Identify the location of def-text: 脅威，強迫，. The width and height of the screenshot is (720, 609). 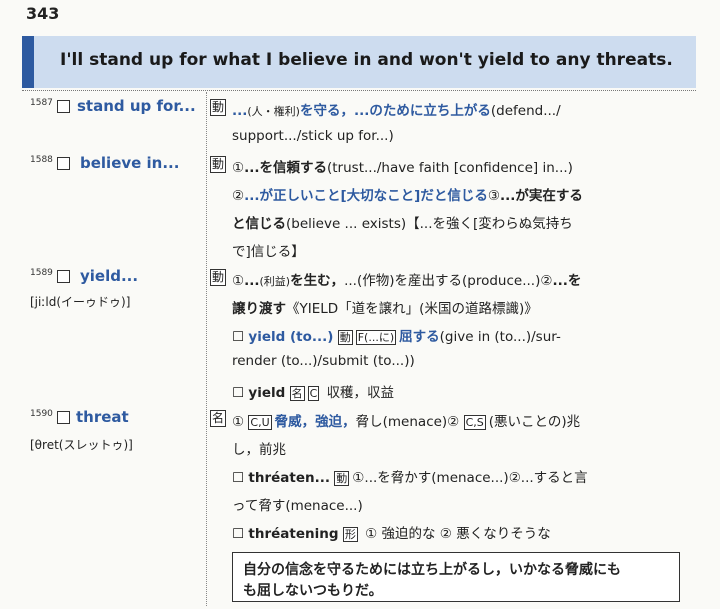
(315, 422).